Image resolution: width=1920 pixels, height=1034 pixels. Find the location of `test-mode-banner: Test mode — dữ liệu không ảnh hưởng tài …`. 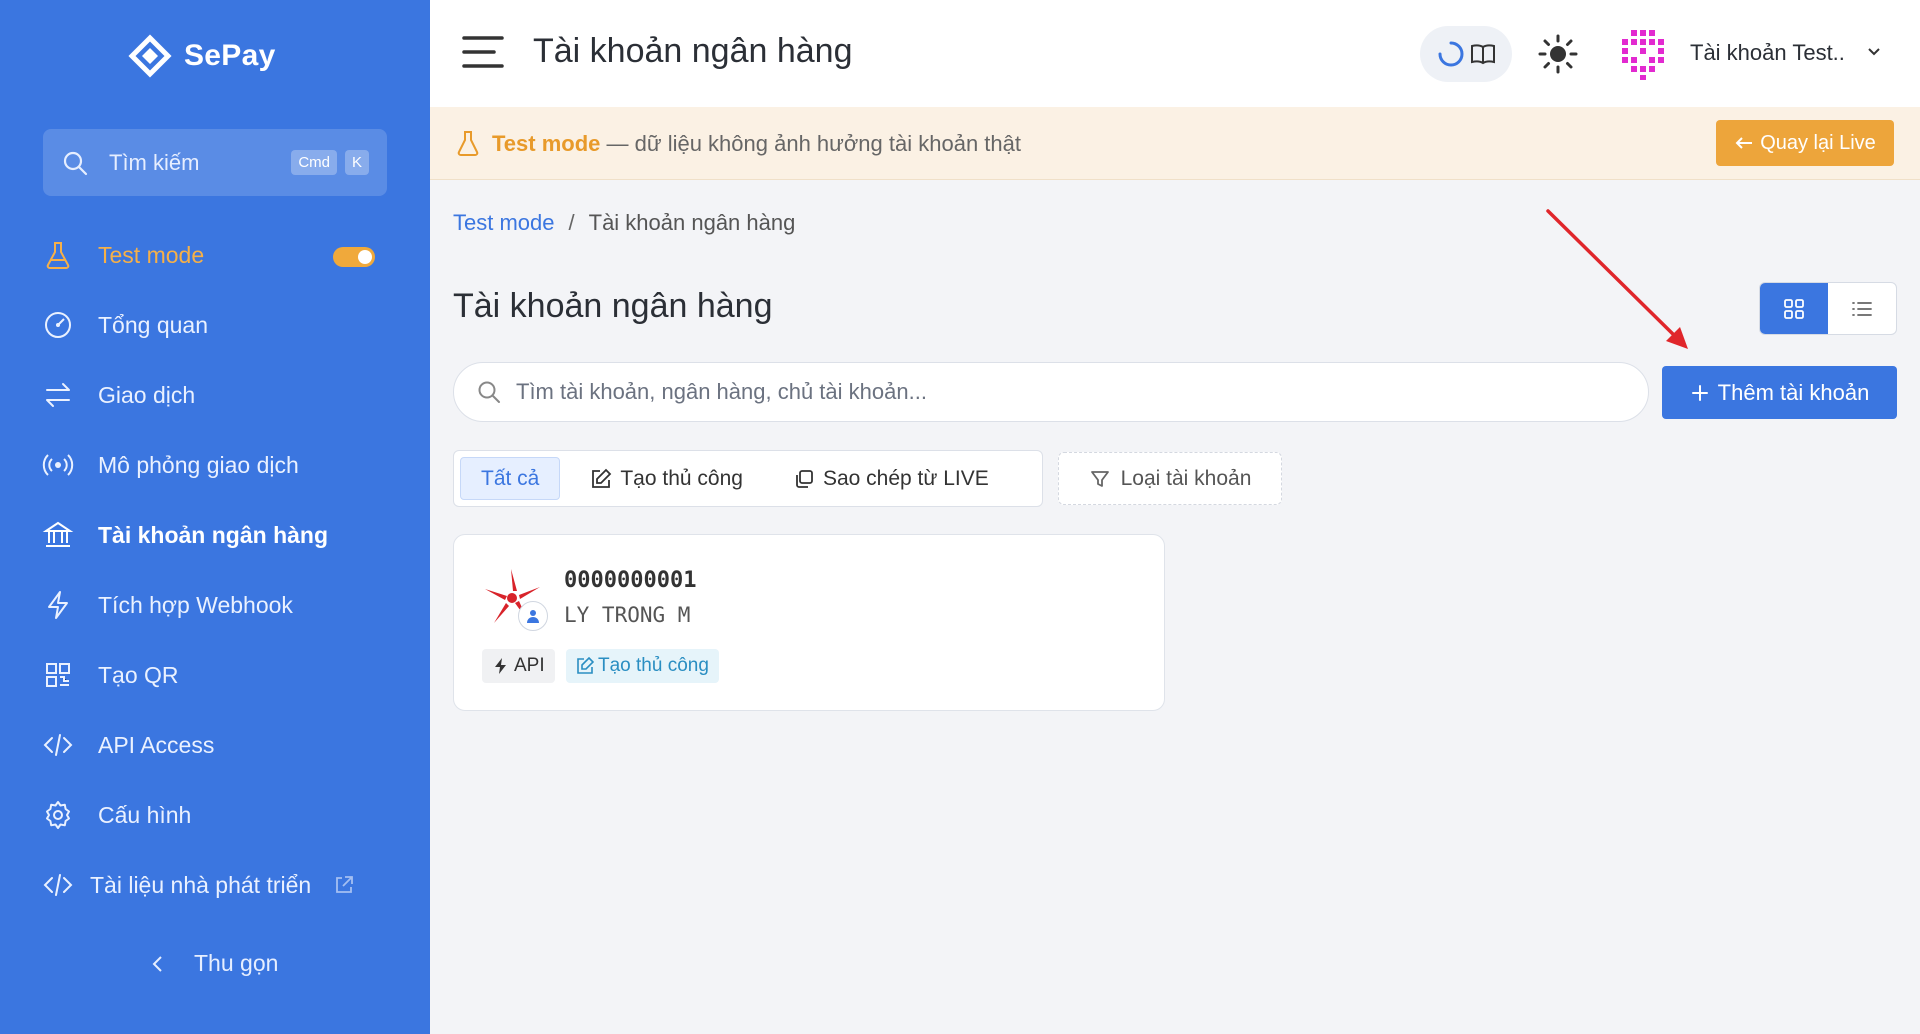

test-mode-banner: Test mode — dữ liệu không ảnh hưởng tài … is located at coordinates (1175, 143).